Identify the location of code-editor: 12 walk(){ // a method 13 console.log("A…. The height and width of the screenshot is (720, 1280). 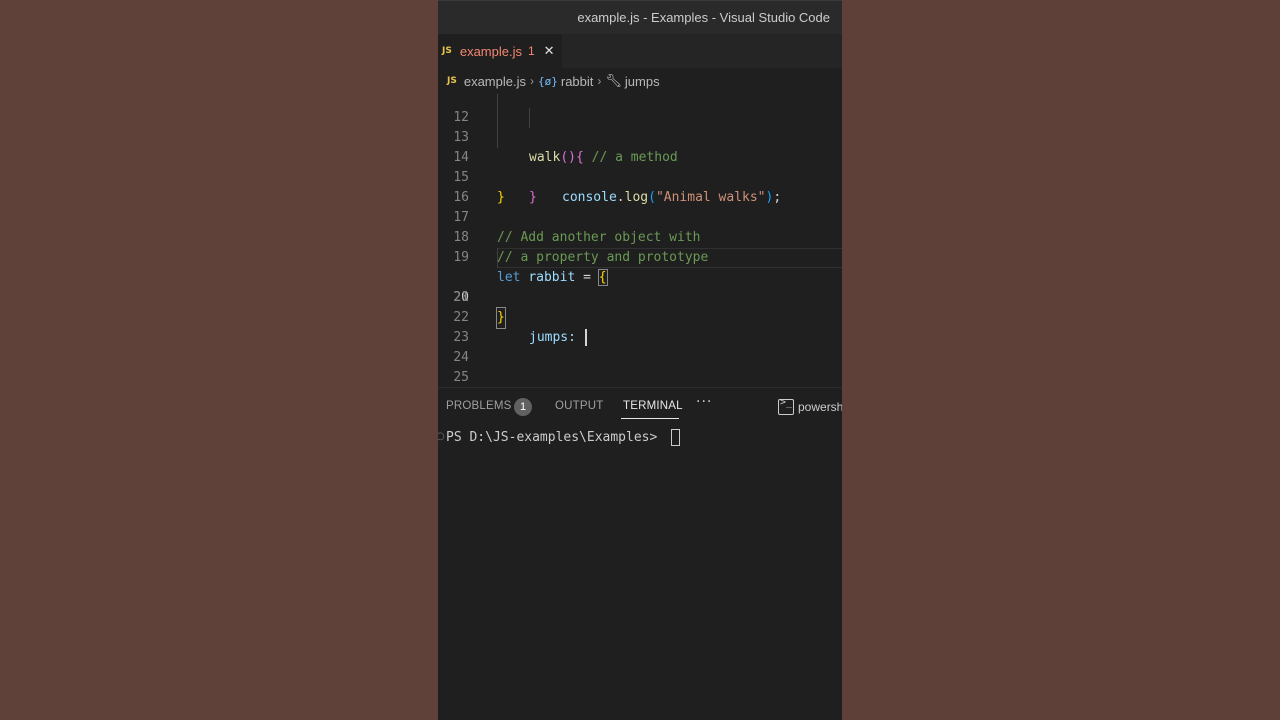
(640, 240).